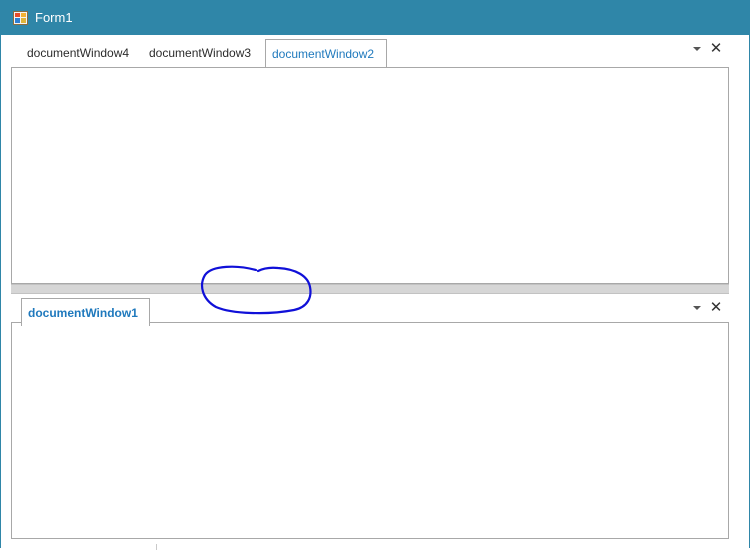  Describe the element at coordinates (20, 18) in the screenshot. I see `form-app-icon` at that location.